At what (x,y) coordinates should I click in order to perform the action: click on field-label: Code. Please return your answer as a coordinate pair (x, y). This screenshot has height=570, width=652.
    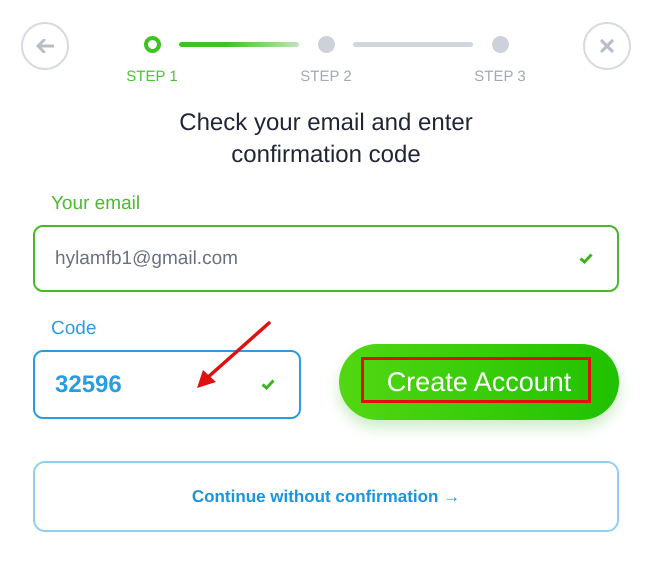
    Looking at the image, I should click on (74, 329).